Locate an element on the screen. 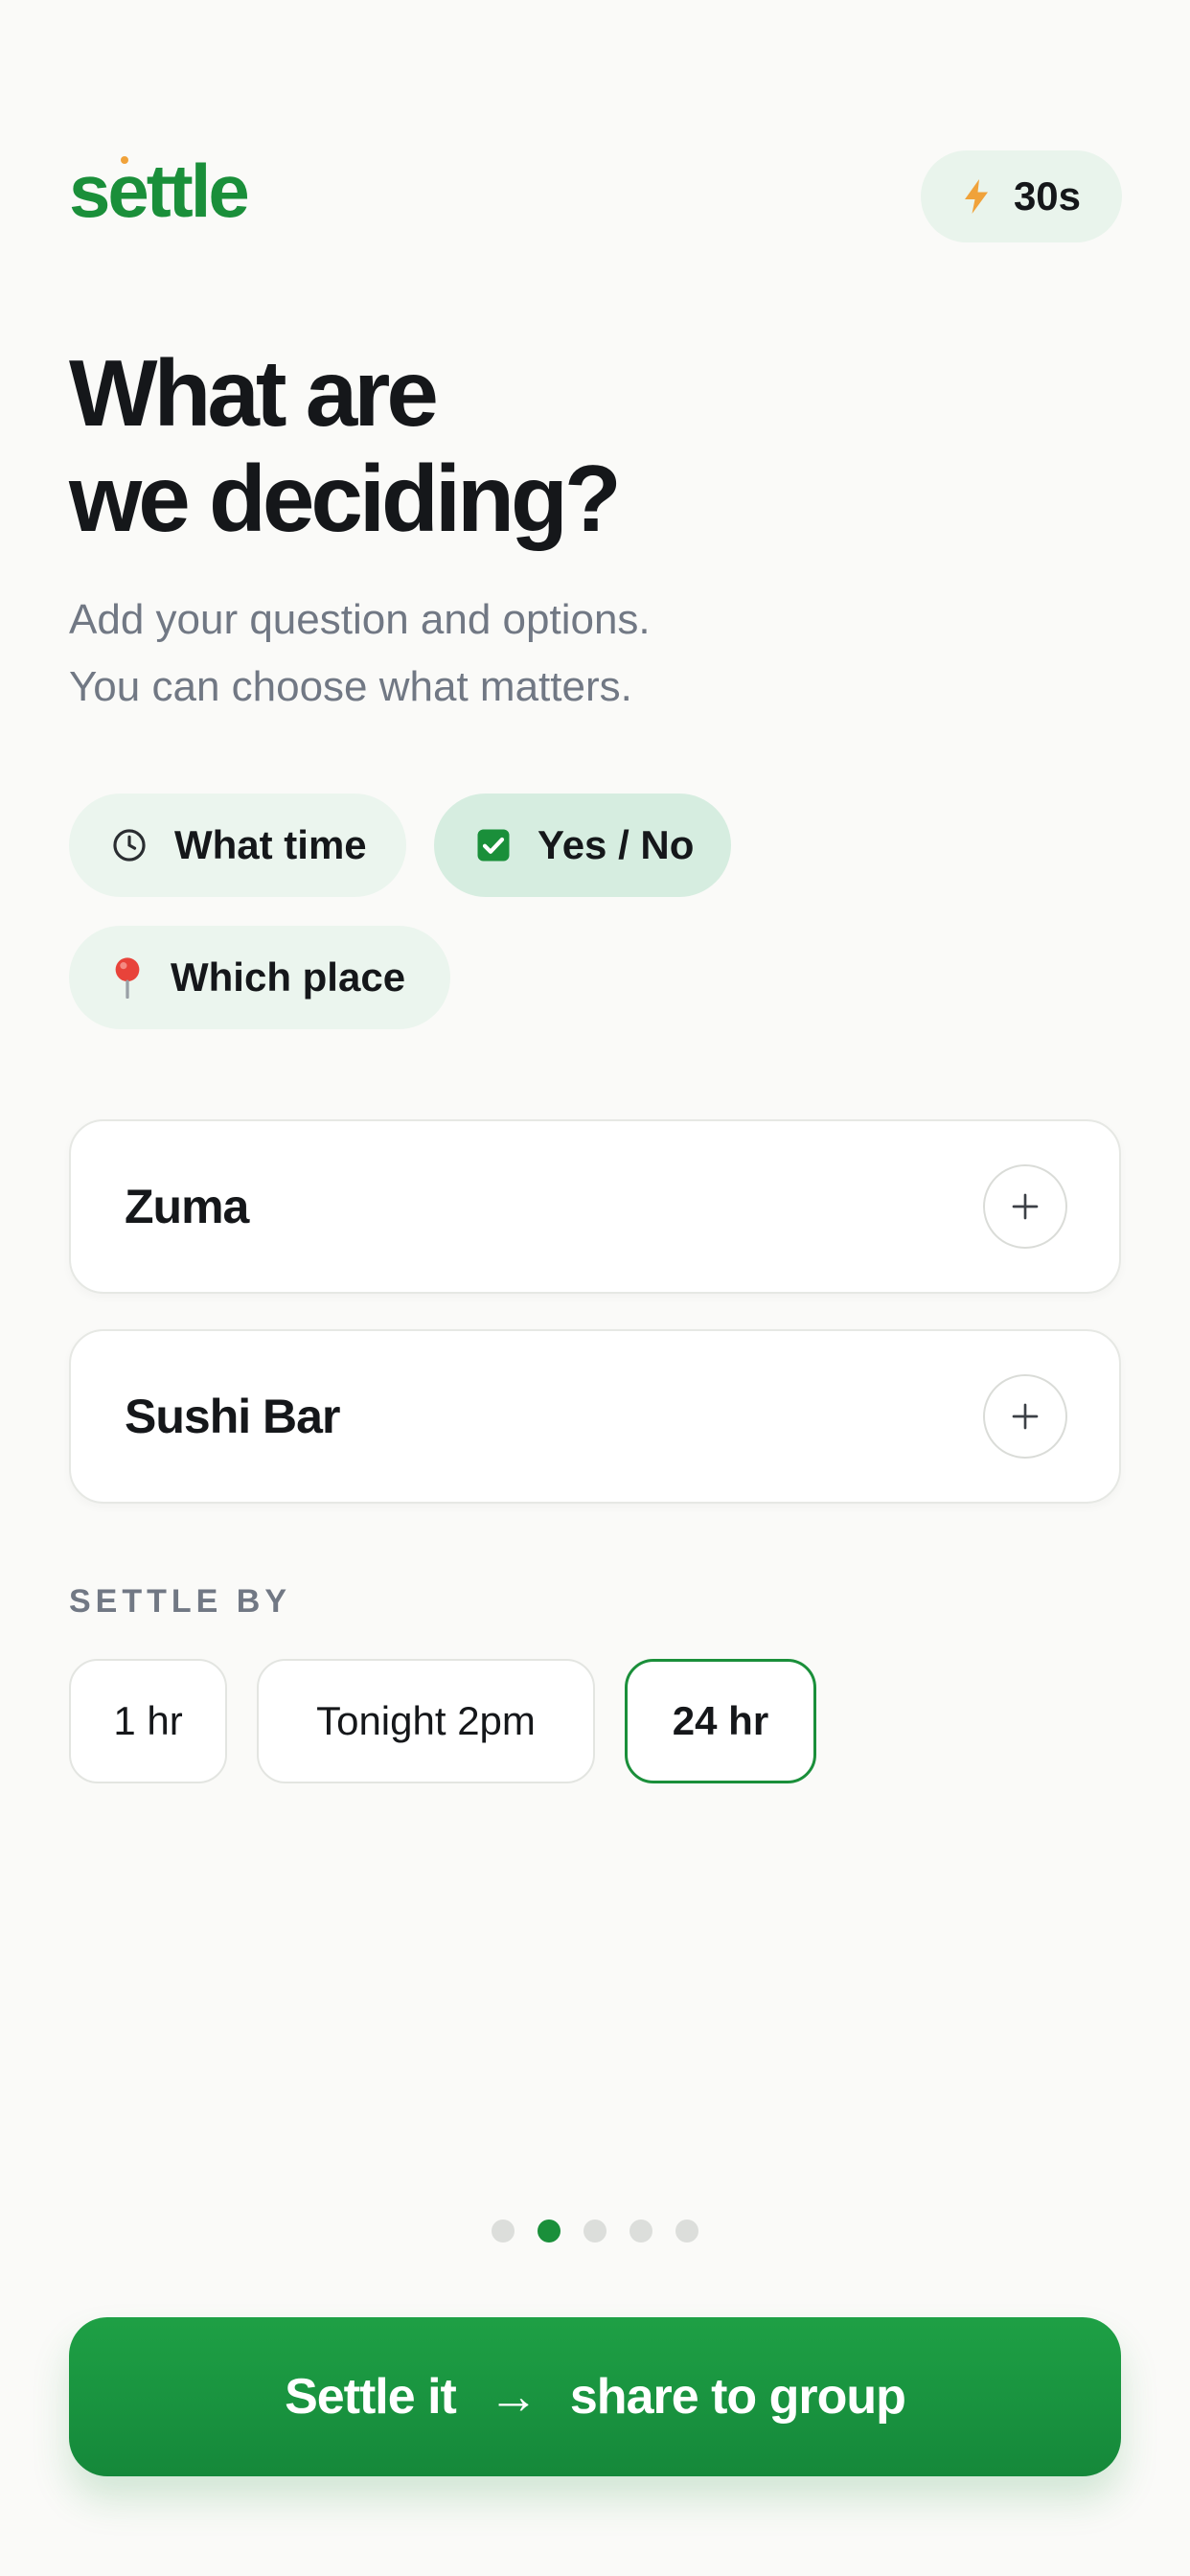 The width and height of the screenshot is (1190, 2576). checkbox-icon is located at coordinates (494, 845).